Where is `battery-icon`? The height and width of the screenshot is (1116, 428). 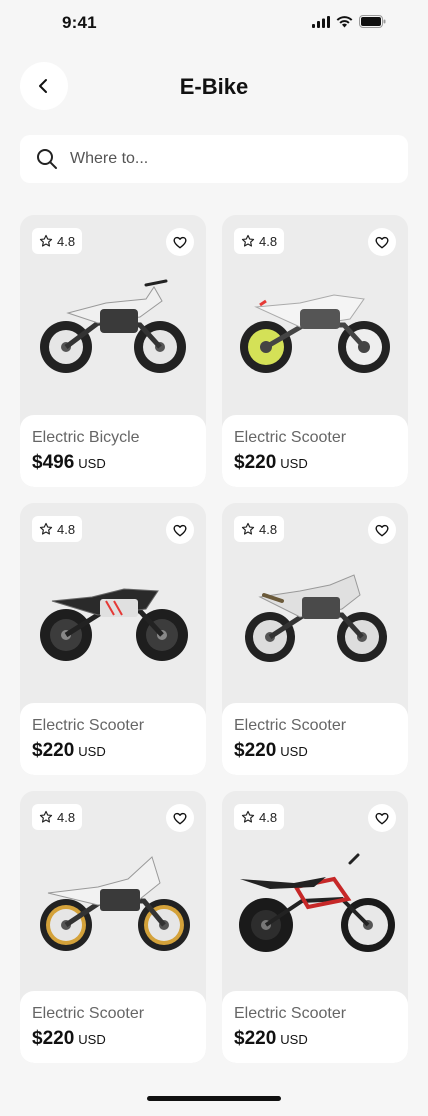 battery-icon is located at coordinates (372, 21).